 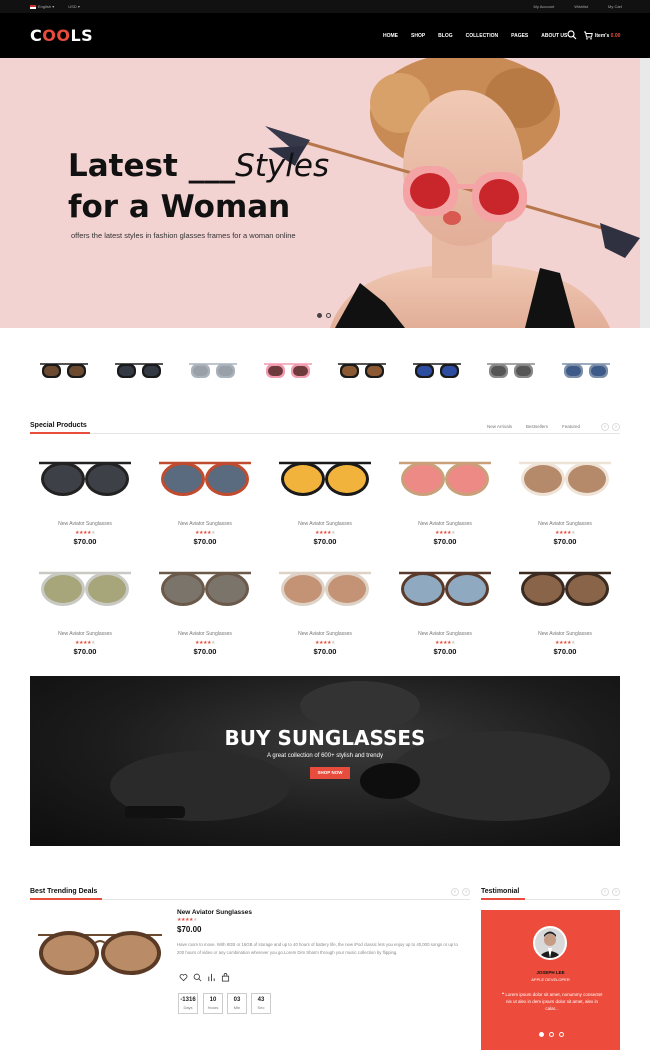 I want to click on trending-price: $70.00, so click(x=189, y=929).